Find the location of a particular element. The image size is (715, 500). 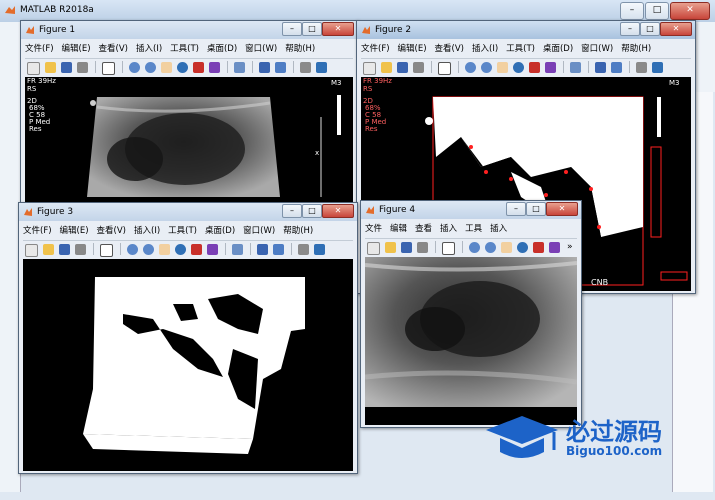

figure-4-window: Figure 4 – □ ✕ 文件 编辑 查看 插入 工具 插入 » is located at coordinates (471, 314).